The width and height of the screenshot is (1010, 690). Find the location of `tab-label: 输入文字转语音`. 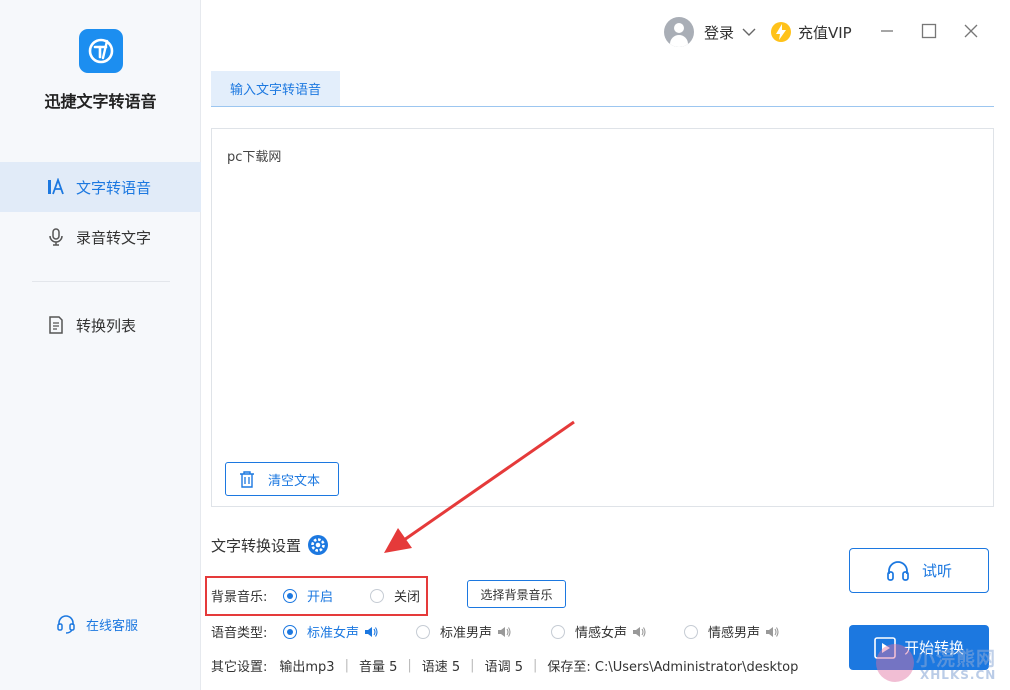

tab-label: 输入文字转语音 is located at coordinates (275, 90).